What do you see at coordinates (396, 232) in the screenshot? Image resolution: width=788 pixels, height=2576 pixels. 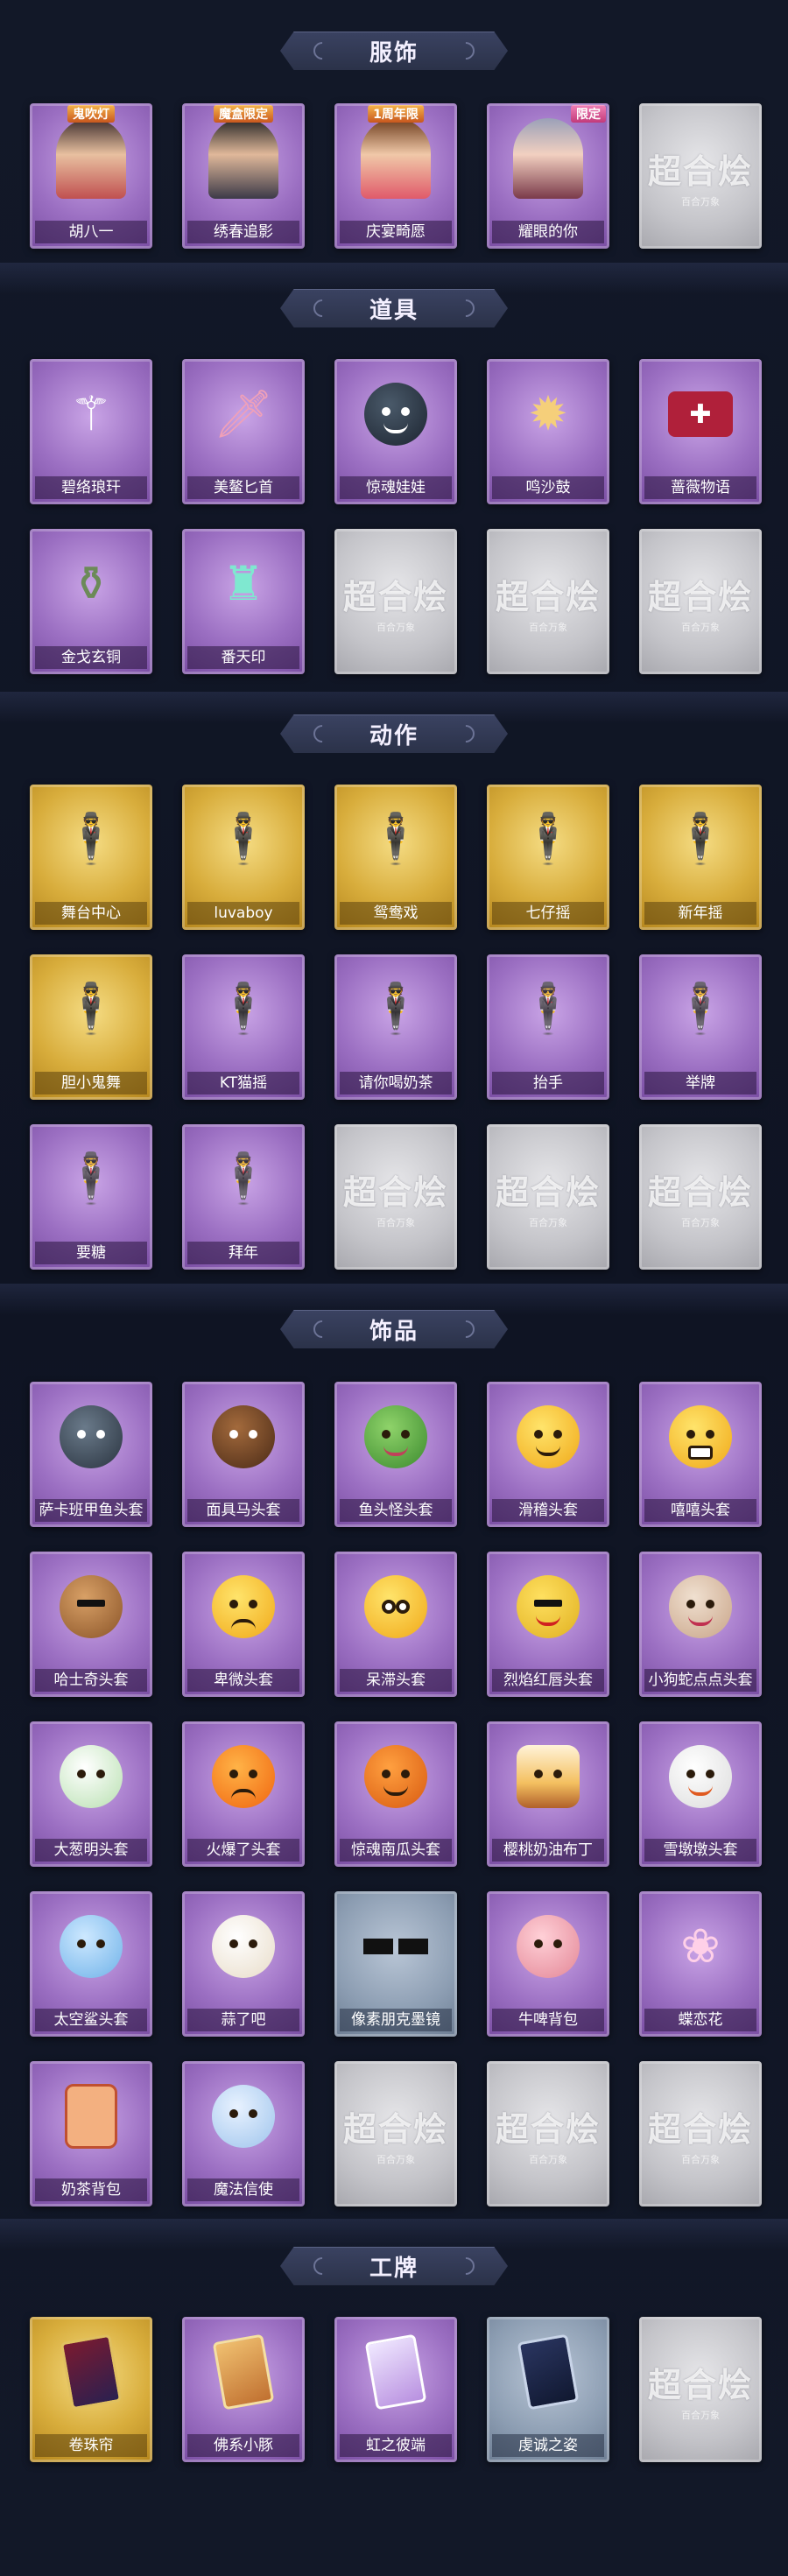 I see `item-label: 庆宴畸愿` at bounding box center [396, 232].